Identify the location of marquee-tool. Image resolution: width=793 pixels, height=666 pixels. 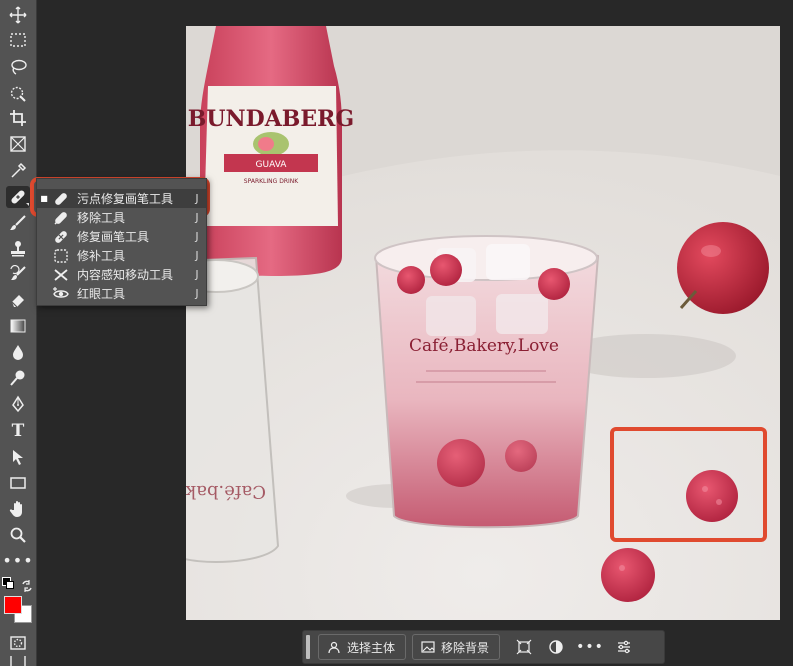
(18, 40).